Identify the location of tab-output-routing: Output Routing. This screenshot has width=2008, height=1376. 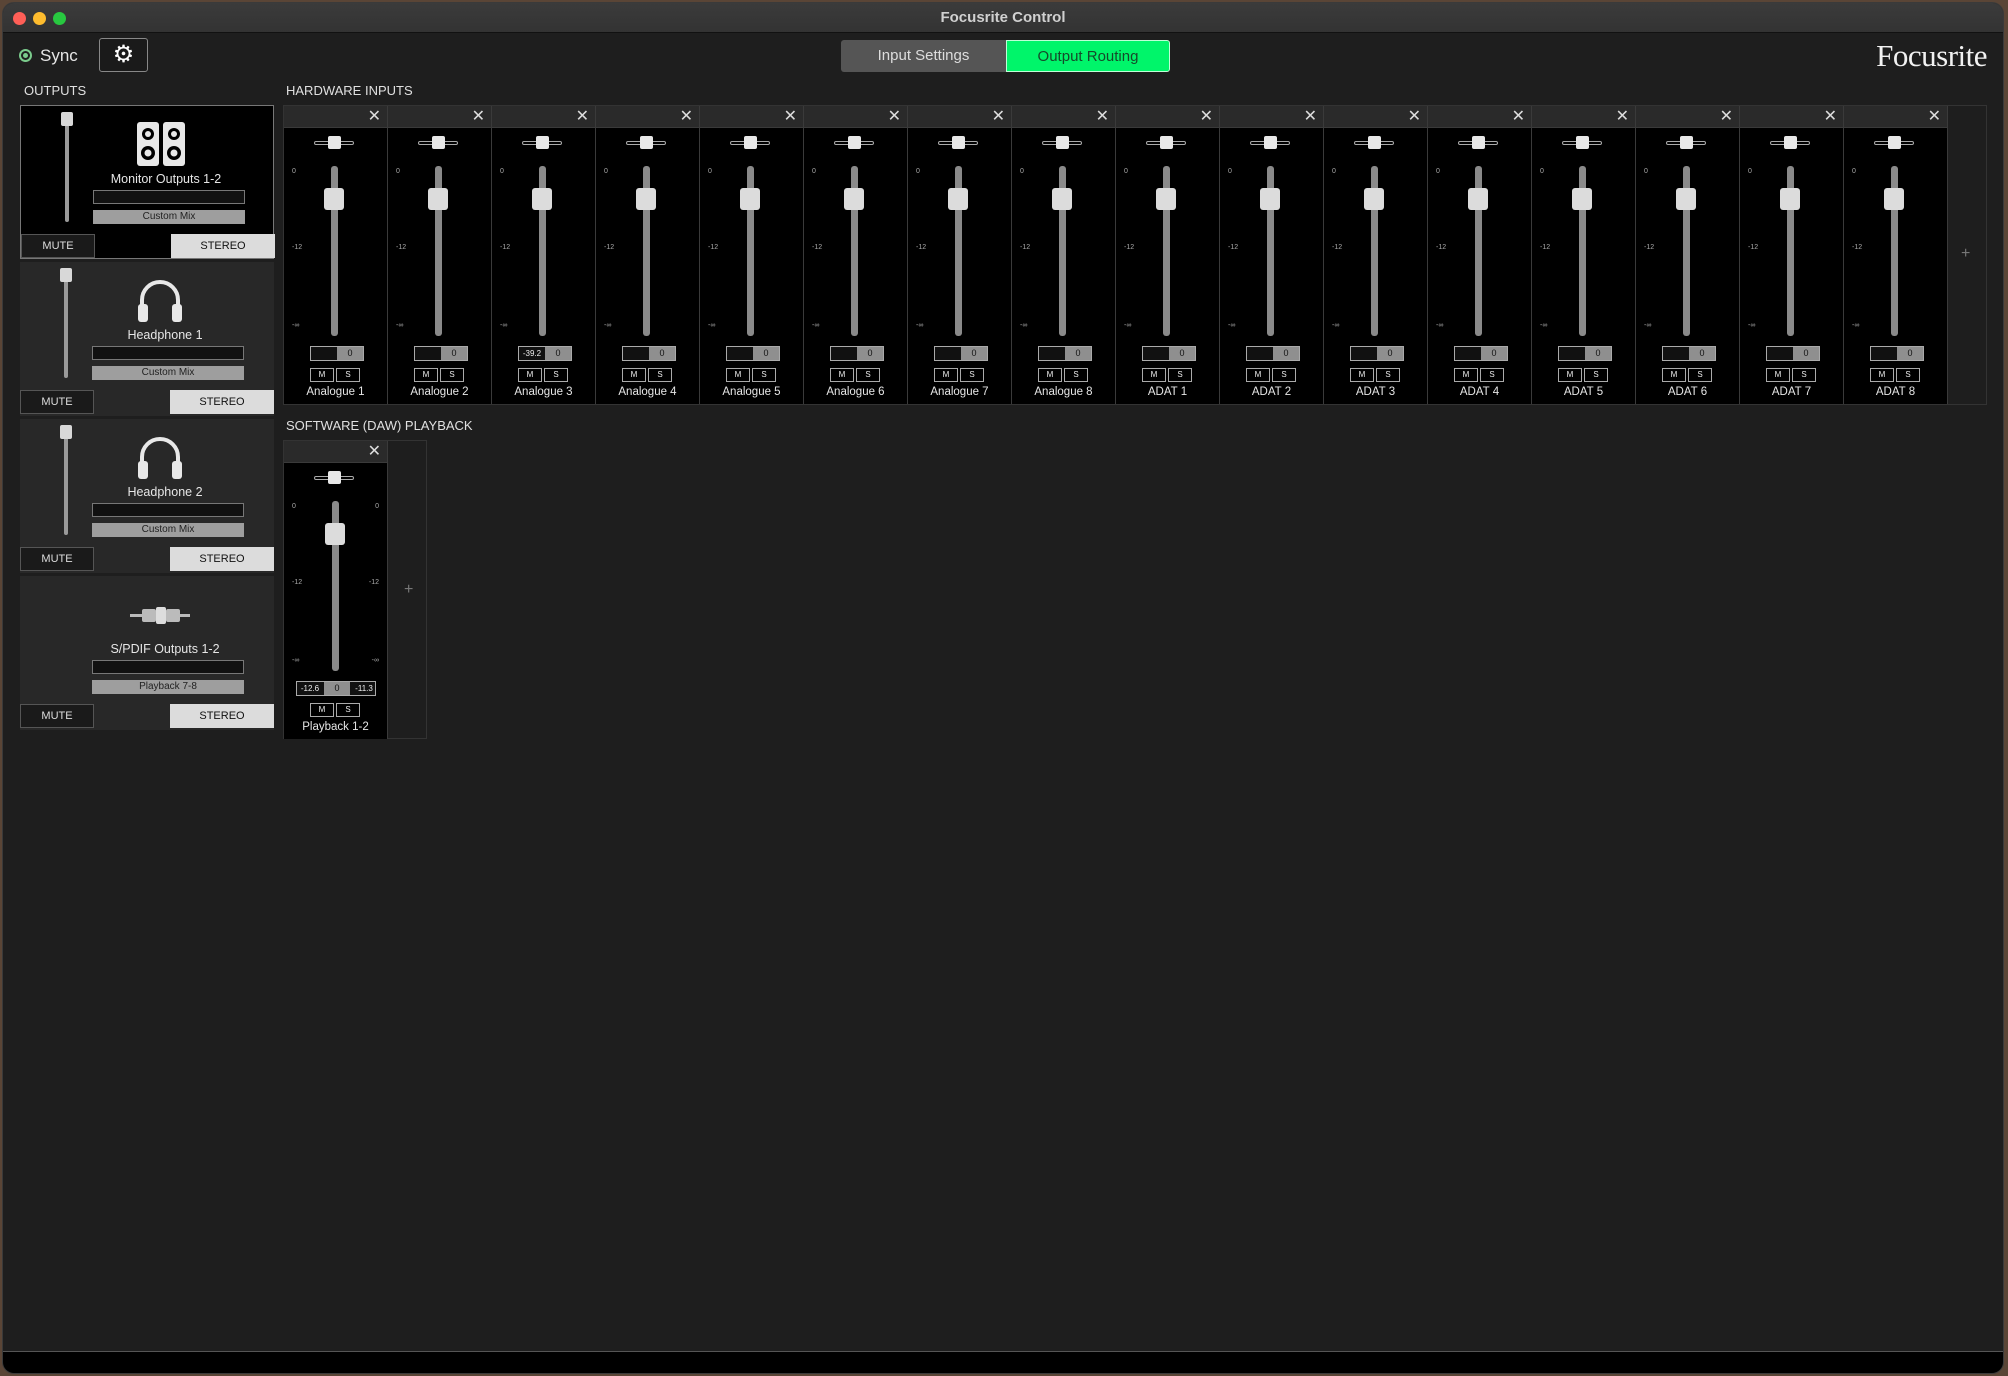
(1088, 56).